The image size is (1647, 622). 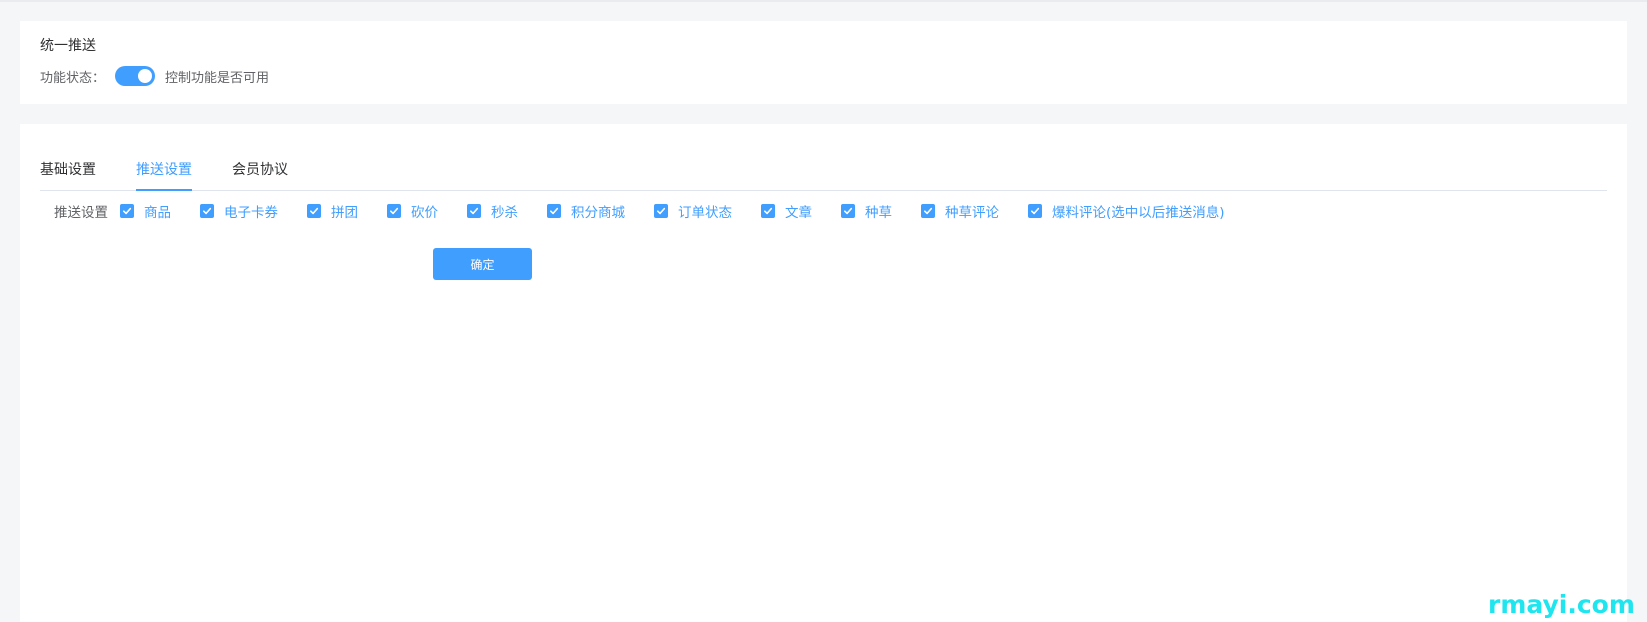 What do you see at coordinates (823, 1) in the screenshot?
I see `top-divider` at bounding box center [823, 1].